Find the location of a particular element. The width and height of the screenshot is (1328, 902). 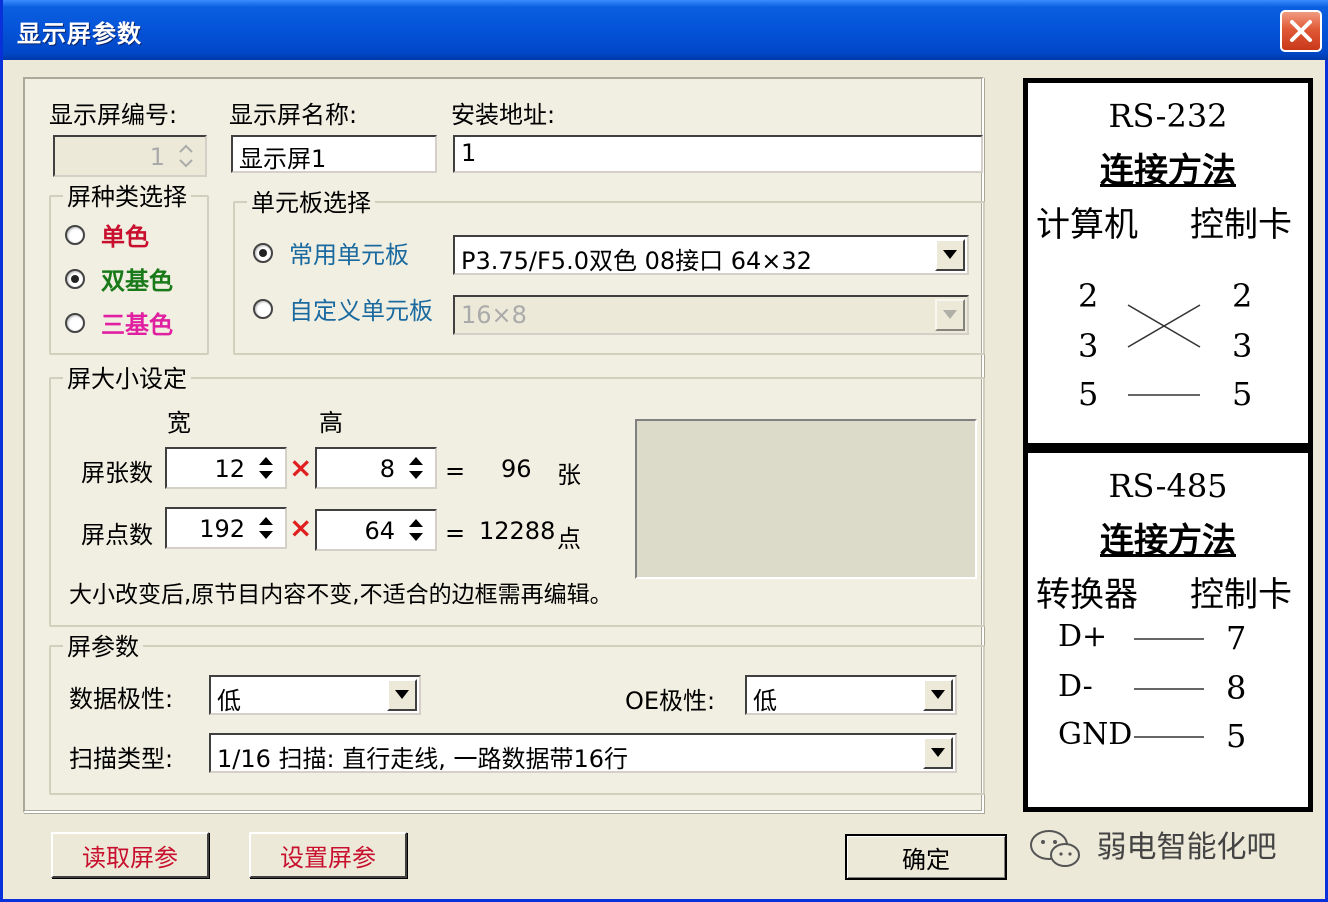

rs485-right-pin: 5 is located at coordinates (1236, 736).